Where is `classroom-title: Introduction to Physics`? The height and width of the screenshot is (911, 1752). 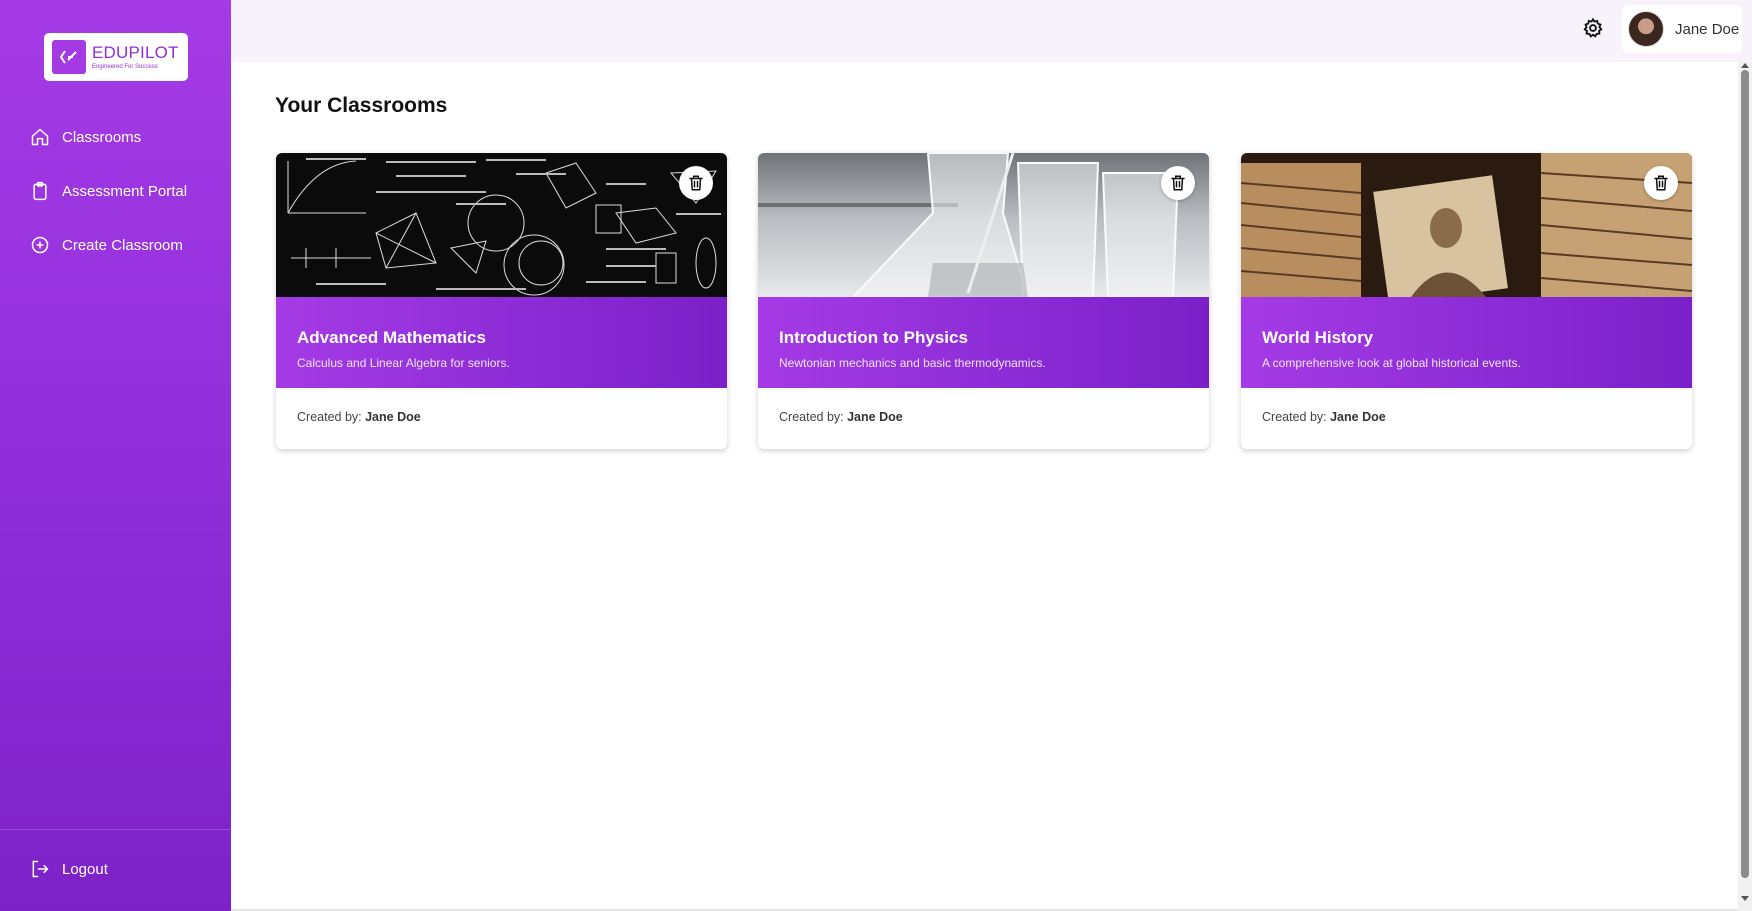 classroom-title: Introduction to Physics is located at coordinates (873, 337).